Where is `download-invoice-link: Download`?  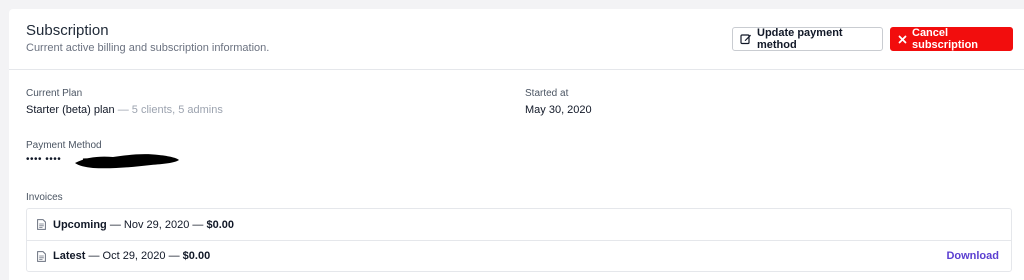
download-invoice-link: Download is located at coordinates (972, 256).